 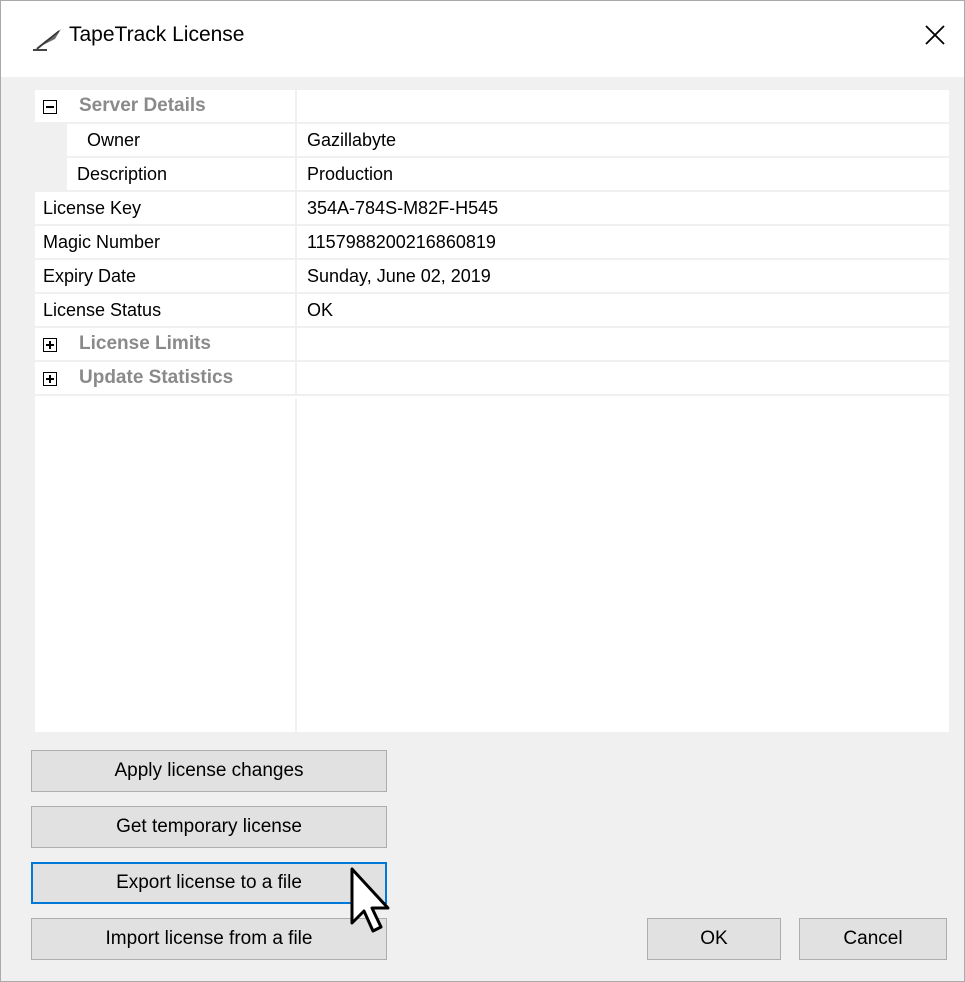 I want to click on property-row-magic-number: Magic Number 1157988200216860819, so click(x=492, y=243).